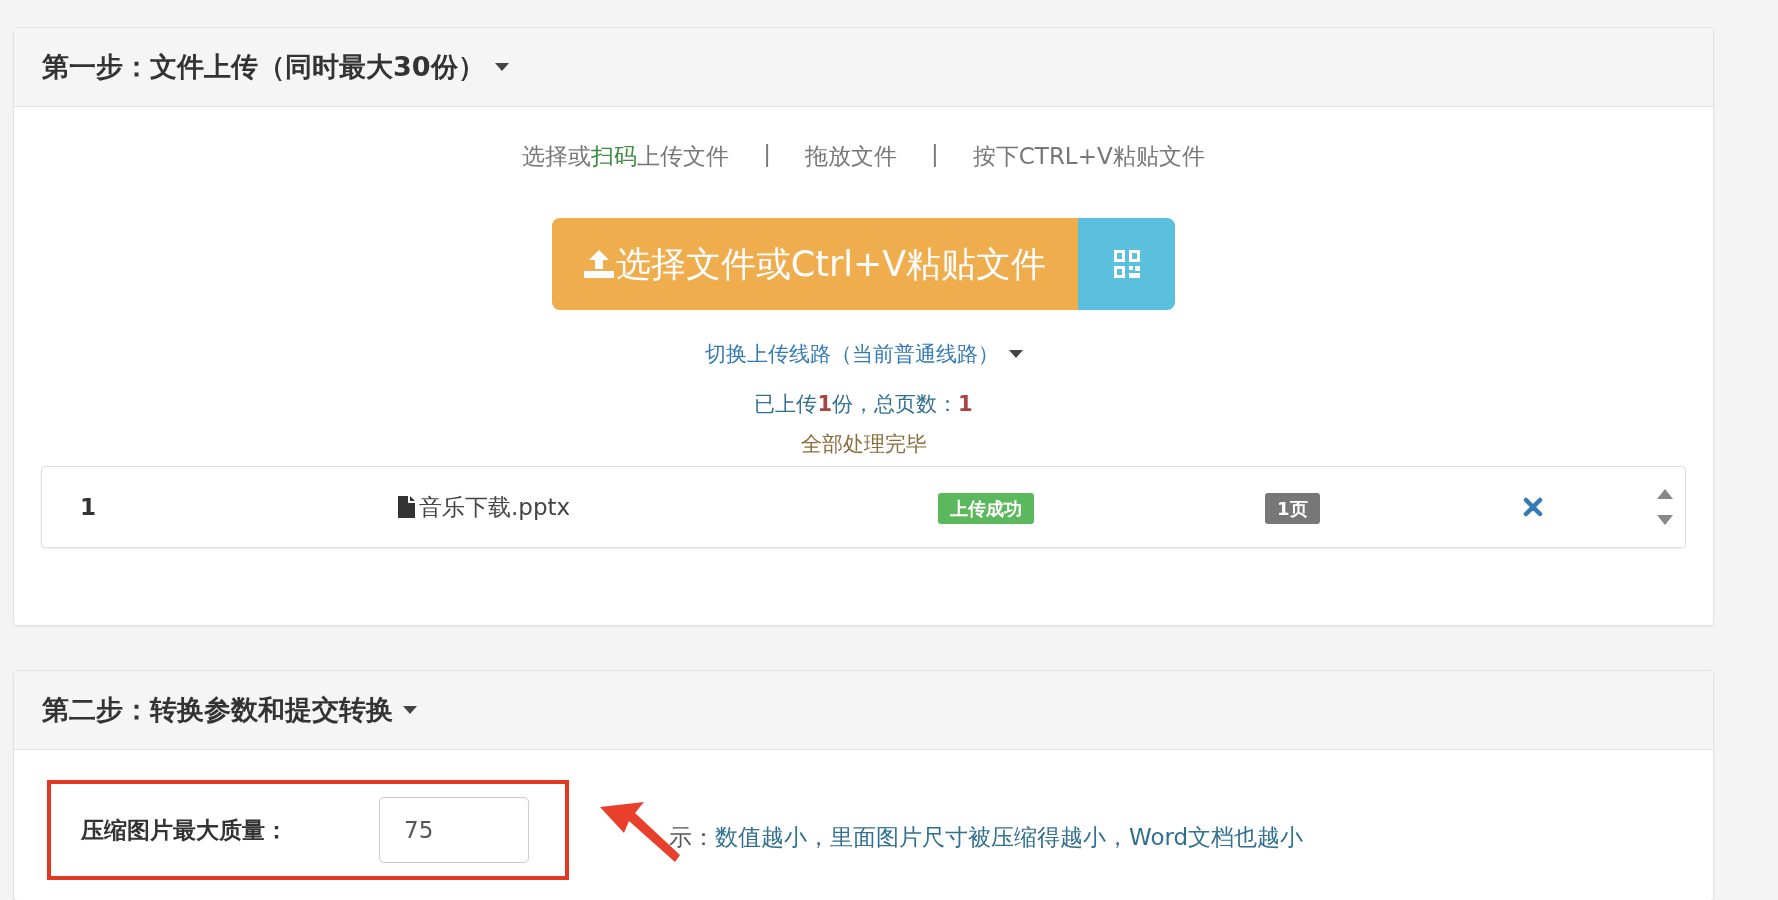 The width and height of the screenshot is (1778, 900). Describe the element at coordinates (626, 156) in the screenshot. I see `upload-method-text: 选择或扫码上传文件` at that location.